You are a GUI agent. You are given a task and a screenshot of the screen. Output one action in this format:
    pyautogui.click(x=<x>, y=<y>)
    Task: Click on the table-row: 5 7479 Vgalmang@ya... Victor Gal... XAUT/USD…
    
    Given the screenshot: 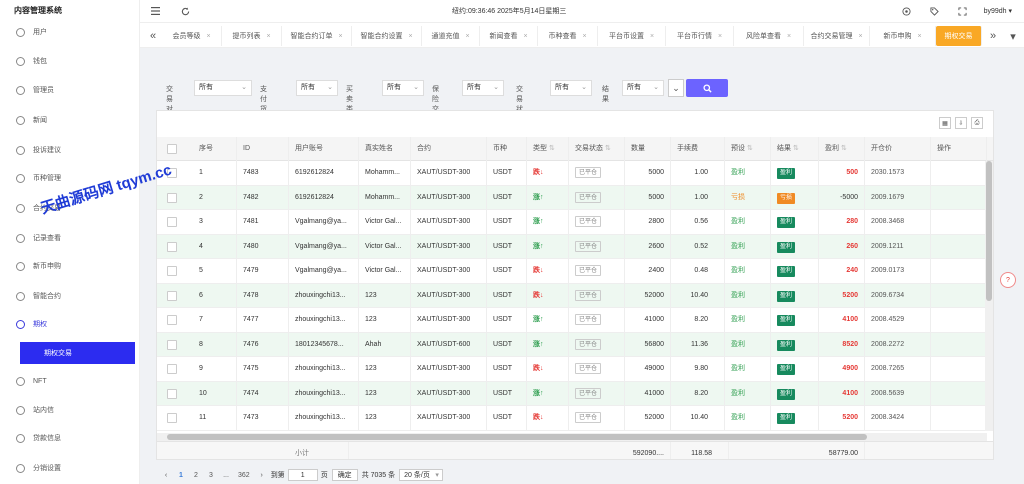 What is the action you would take?
    pyautogui.click(x=575, y=271)
    